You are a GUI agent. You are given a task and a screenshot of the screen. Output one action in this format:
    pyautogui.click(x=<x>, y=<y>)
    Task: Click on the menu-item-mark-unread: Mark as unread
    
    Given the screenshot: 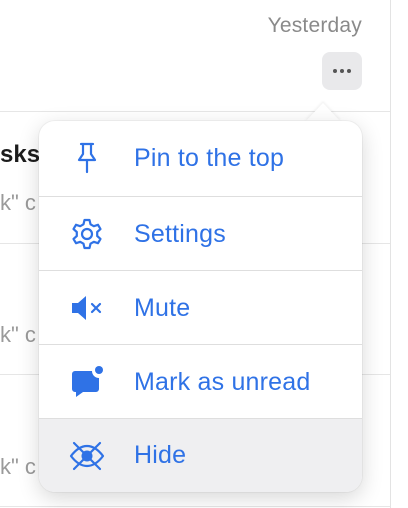 What is the action you would take?
    pyautogui.click(x=200, y=382)
    